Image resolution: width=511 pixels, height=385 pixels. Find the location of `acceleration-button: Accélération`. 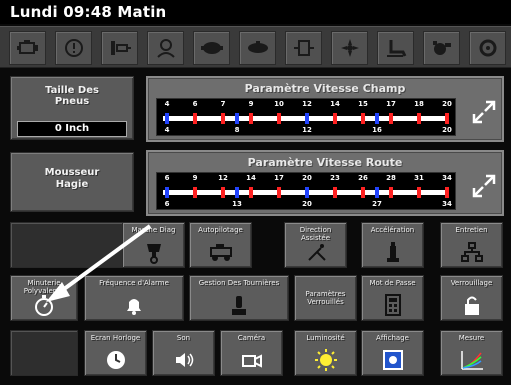

acceleration-button: Accélération is located at coordinates (392, 245).